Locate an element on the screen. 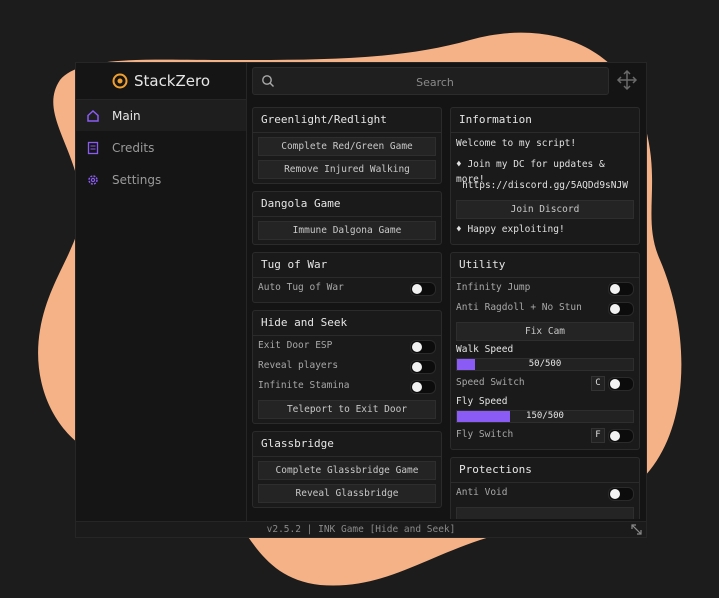 Image resolution: width=719 pixels, height=598 pixels. search-input is located at coordinates (435, 82).